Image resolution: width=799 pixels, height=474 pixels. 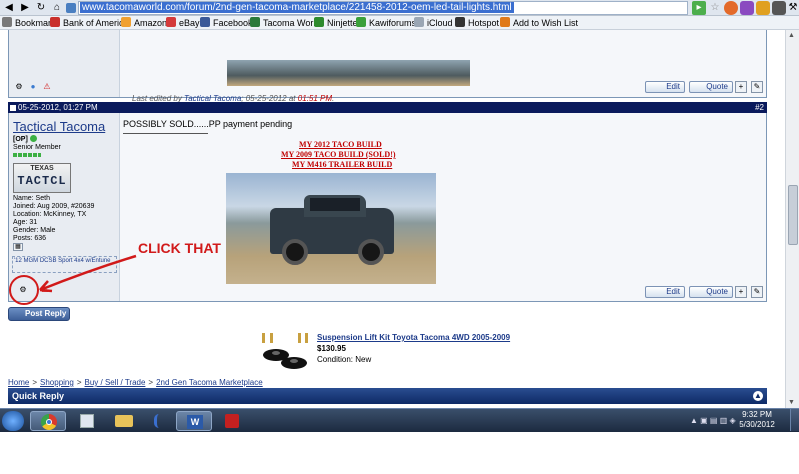 What do you see at coordinates (13, 421) in the screenshot?
I see `start-button` at bounding box center [13, 421].